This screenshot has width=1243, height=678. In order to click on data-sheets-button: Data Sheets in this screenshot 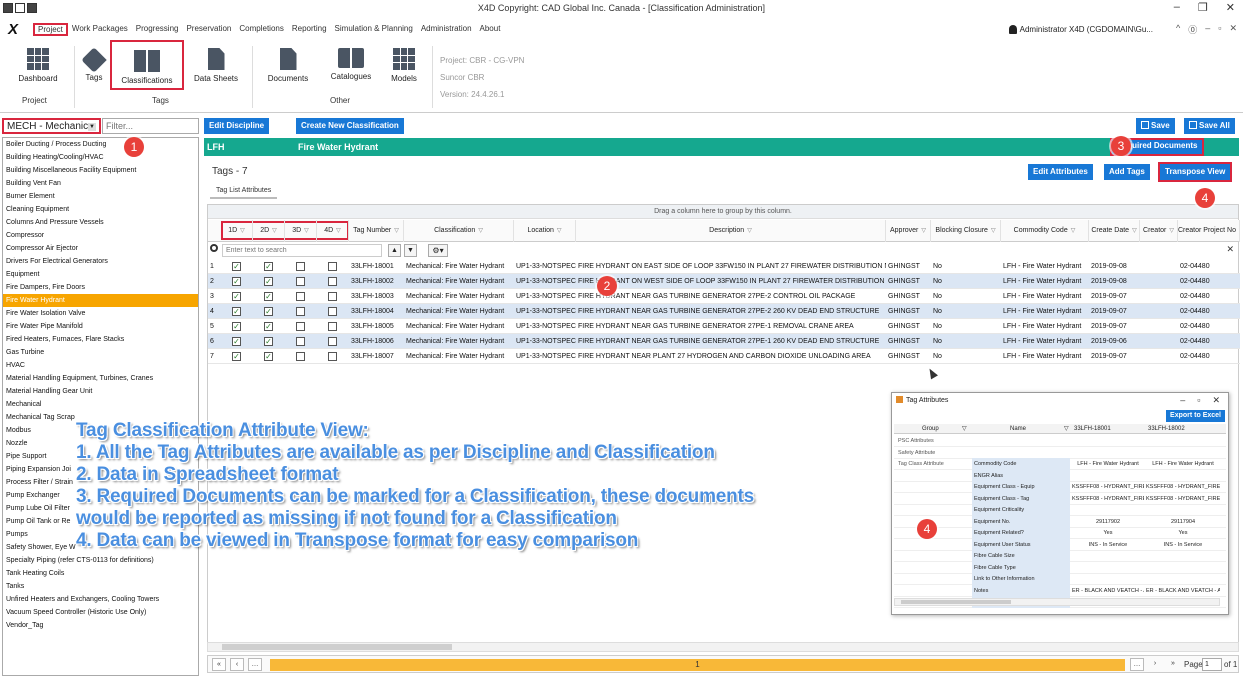, I will do `click(216, 65)`.